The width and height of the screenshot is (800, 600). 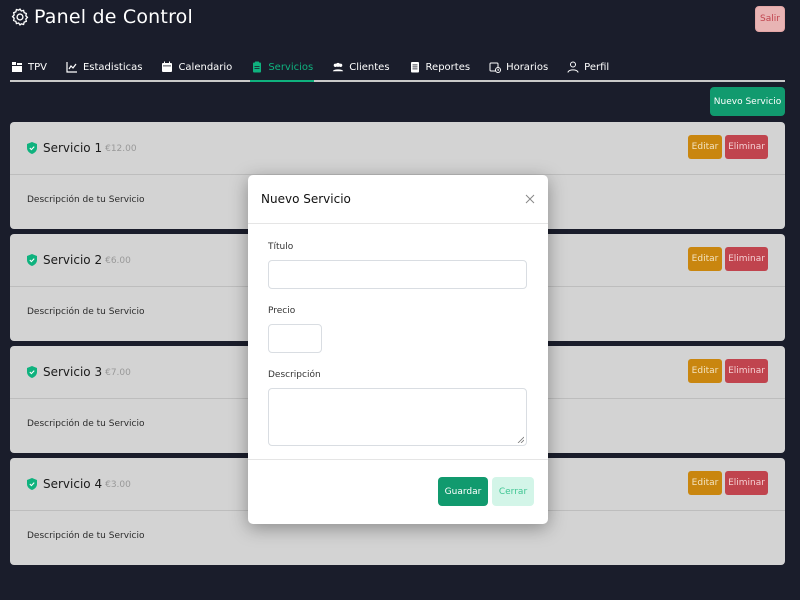 I want to click on resize-handle-icon, so click(x=520, y=439).